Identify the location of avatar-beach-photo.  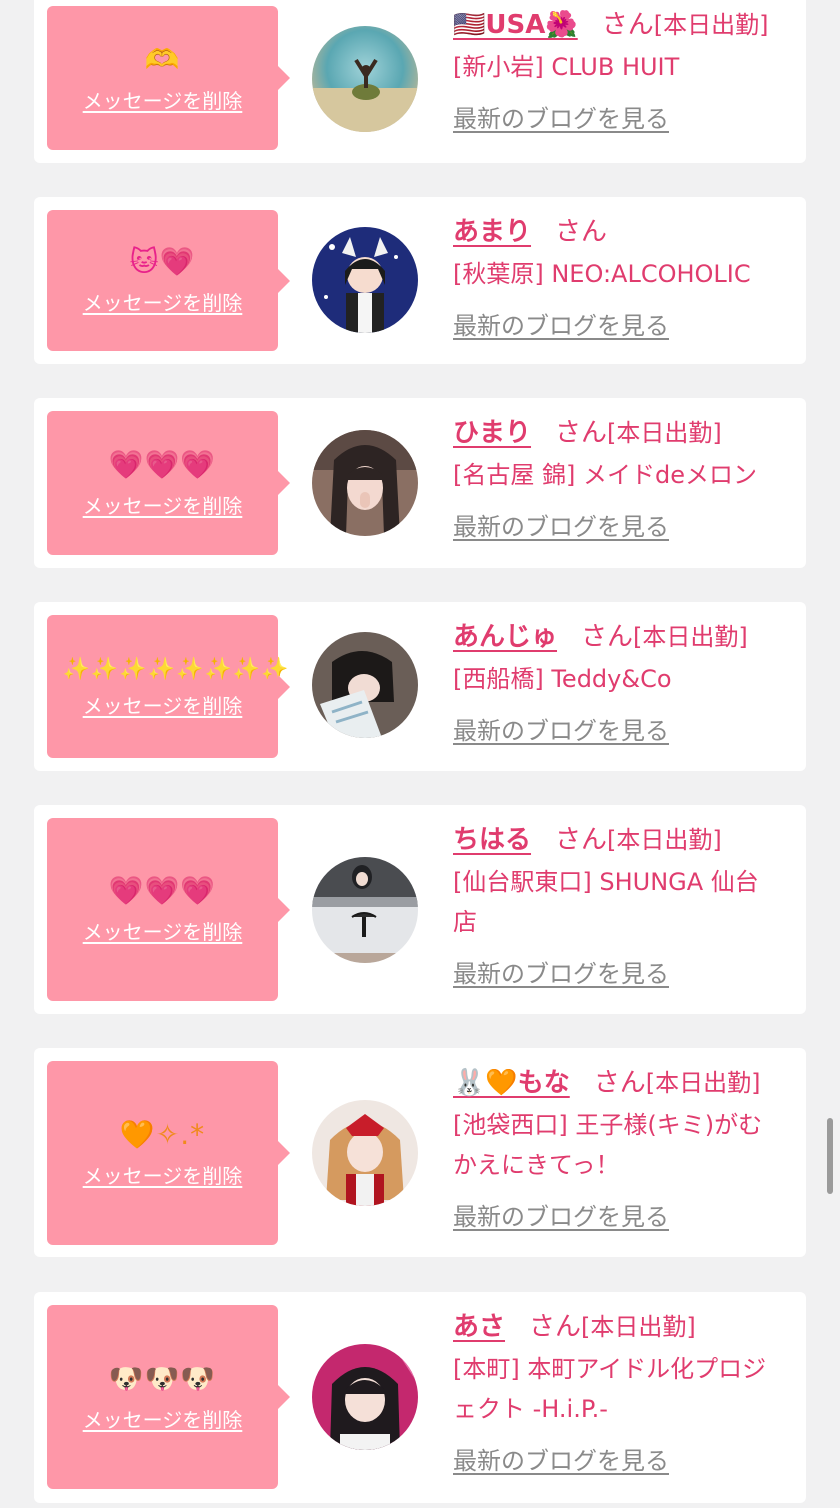
(365, 79).